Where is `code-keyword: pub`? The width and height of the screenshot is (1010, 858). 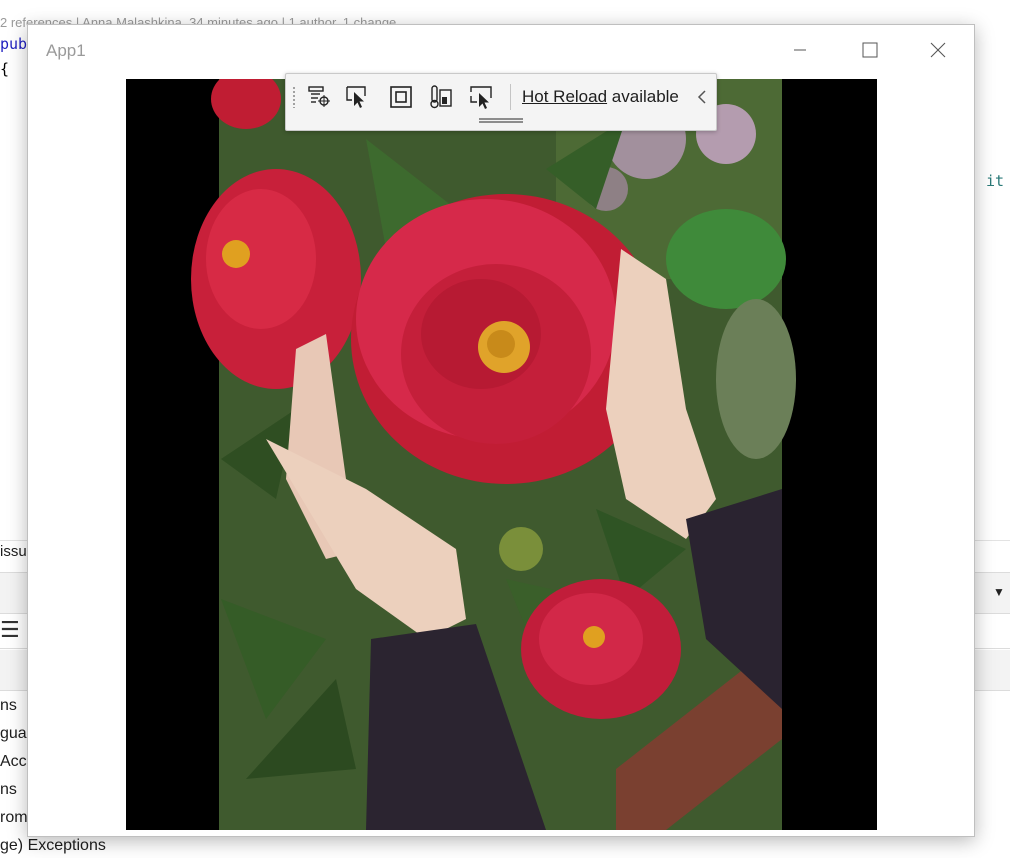
code-keyword: pub is located at coordinates (14, 44).